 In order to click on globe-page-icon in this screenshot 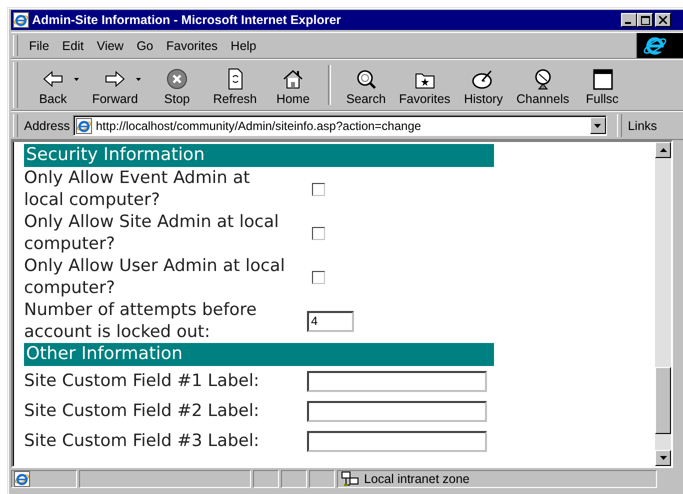, I will do `click(21, 20)`.